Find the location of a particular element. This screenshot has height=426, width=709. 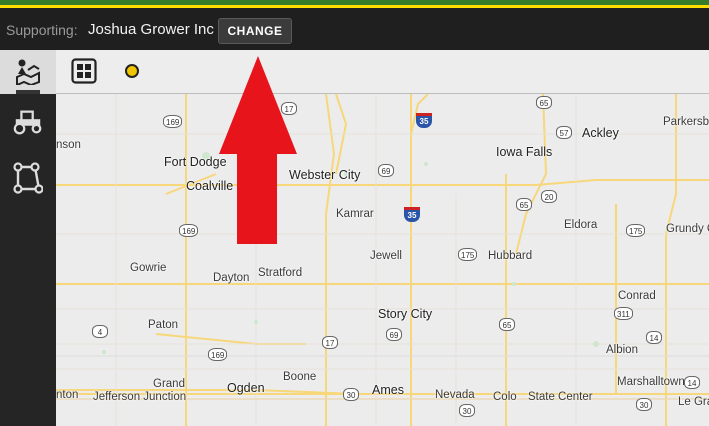

place-label: Nevada is located at coordinates (455, 395).